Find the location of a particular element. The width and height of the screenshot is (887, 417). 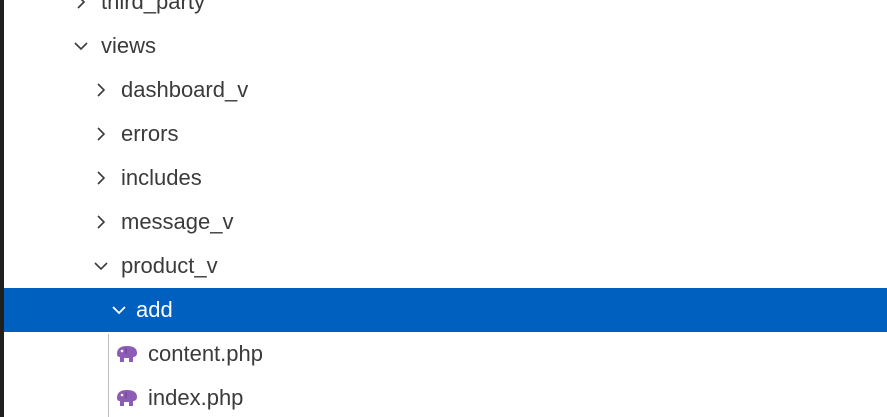

tree-item-label: includes is located at coordinates (161, 177).